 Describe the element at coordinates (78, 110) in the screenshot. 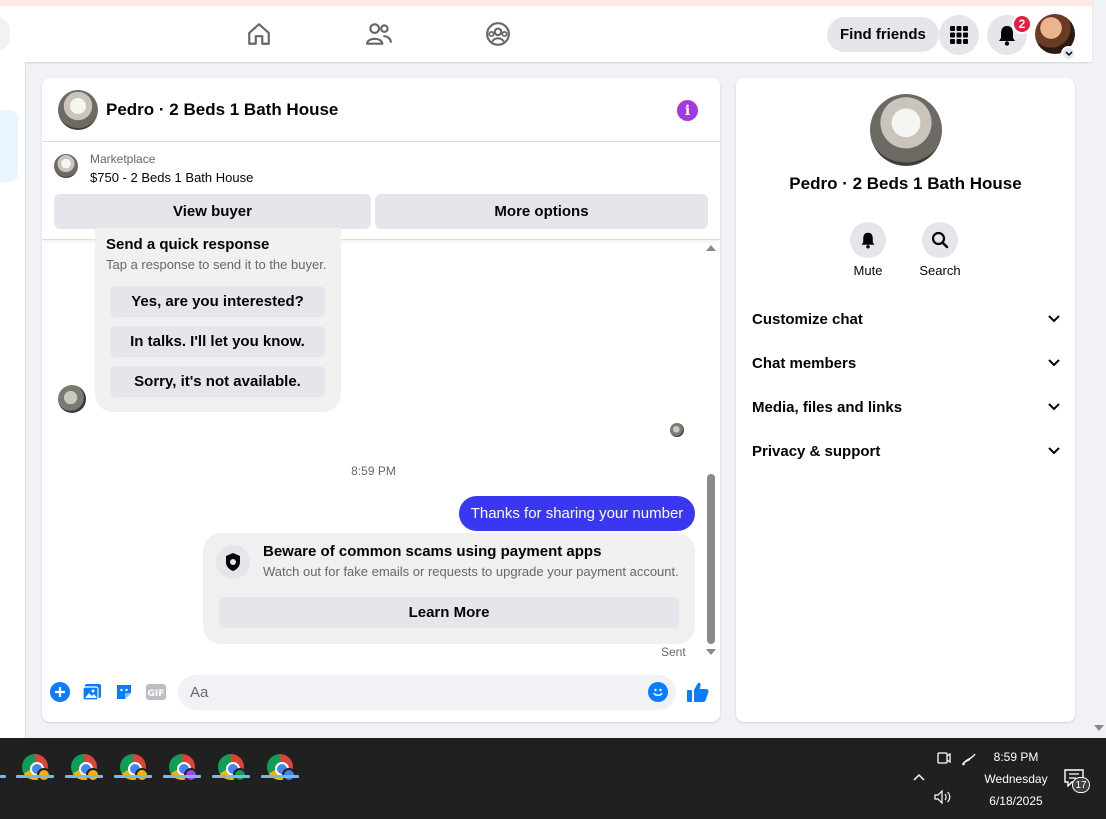

I see `chat-avatar` at that location.